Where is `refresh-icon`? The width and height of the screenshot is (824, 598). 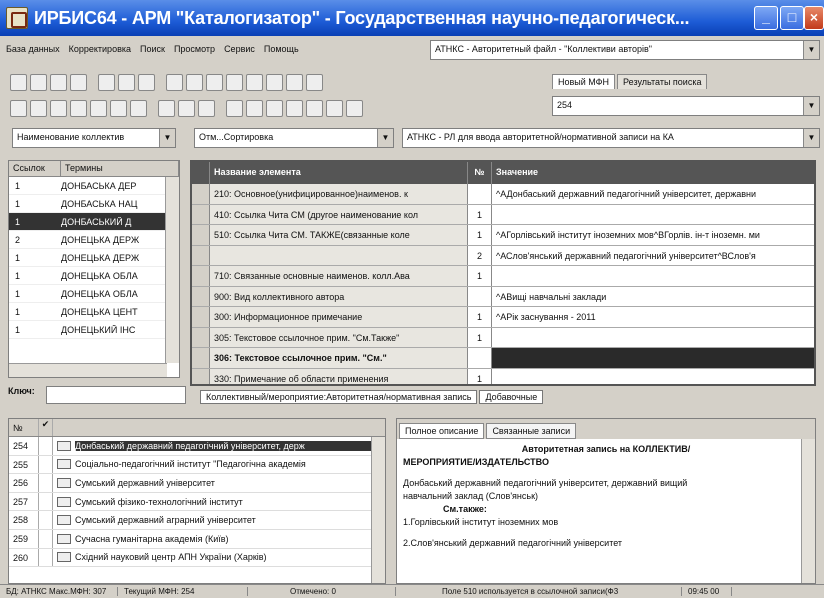 refresh-icon is located at coordinates (254, 108).